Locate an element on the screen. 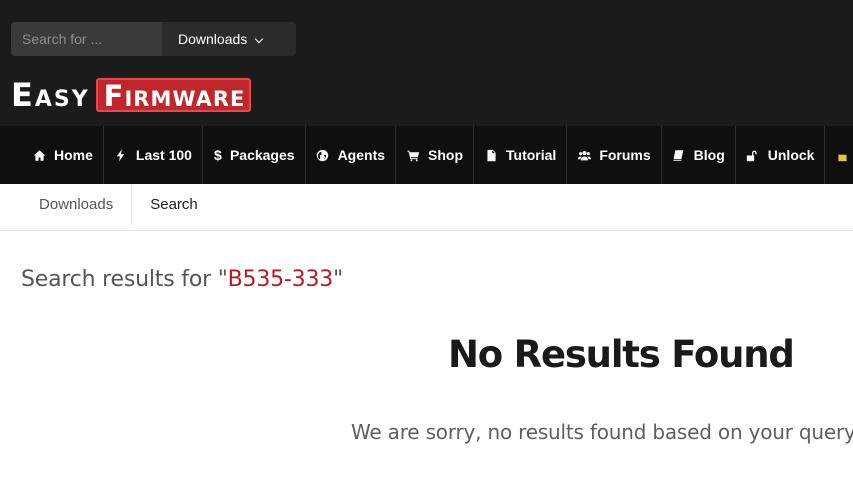  breadcrumb-downloads: Downloads is located at coordinates (66, 204).